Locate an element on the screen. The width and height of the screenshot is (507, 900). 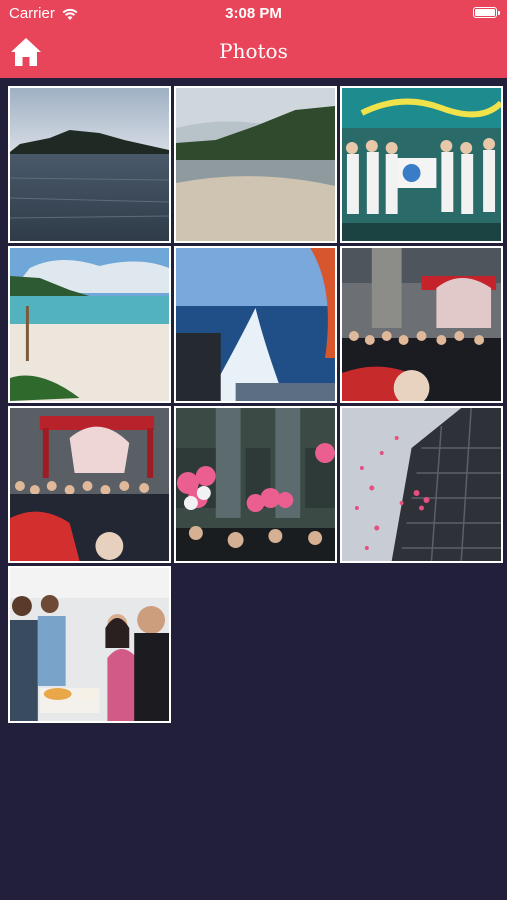
nav-bar: Photos is located at coordinates (253, 53).